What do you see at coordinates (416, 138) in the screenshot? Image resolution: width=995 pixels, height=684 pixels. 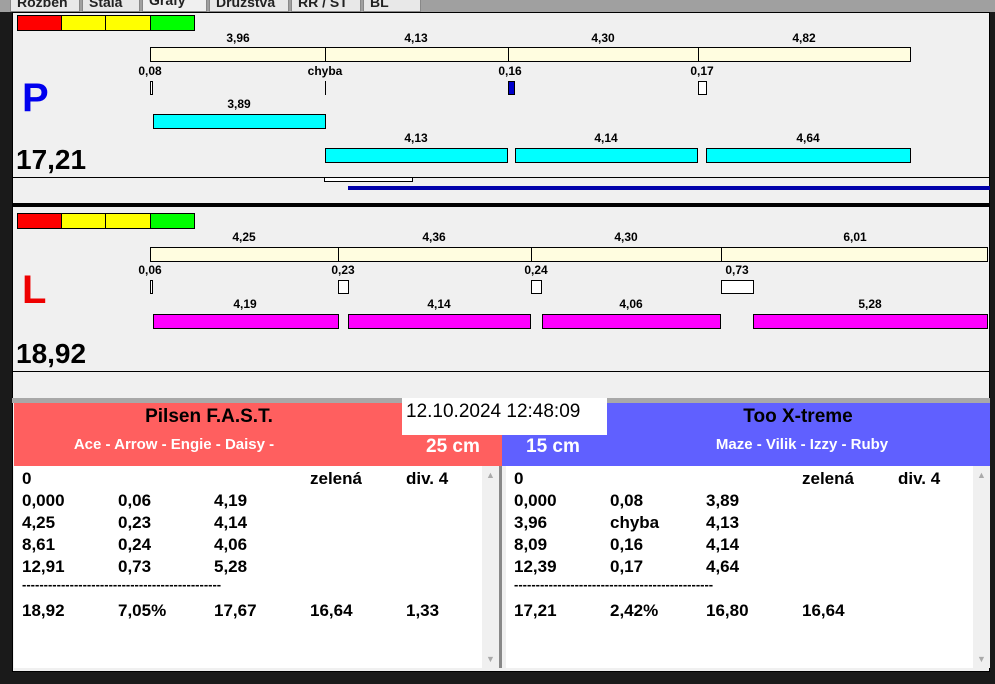 I see `bar-label: 4,13` at bounding box center [416, 138].